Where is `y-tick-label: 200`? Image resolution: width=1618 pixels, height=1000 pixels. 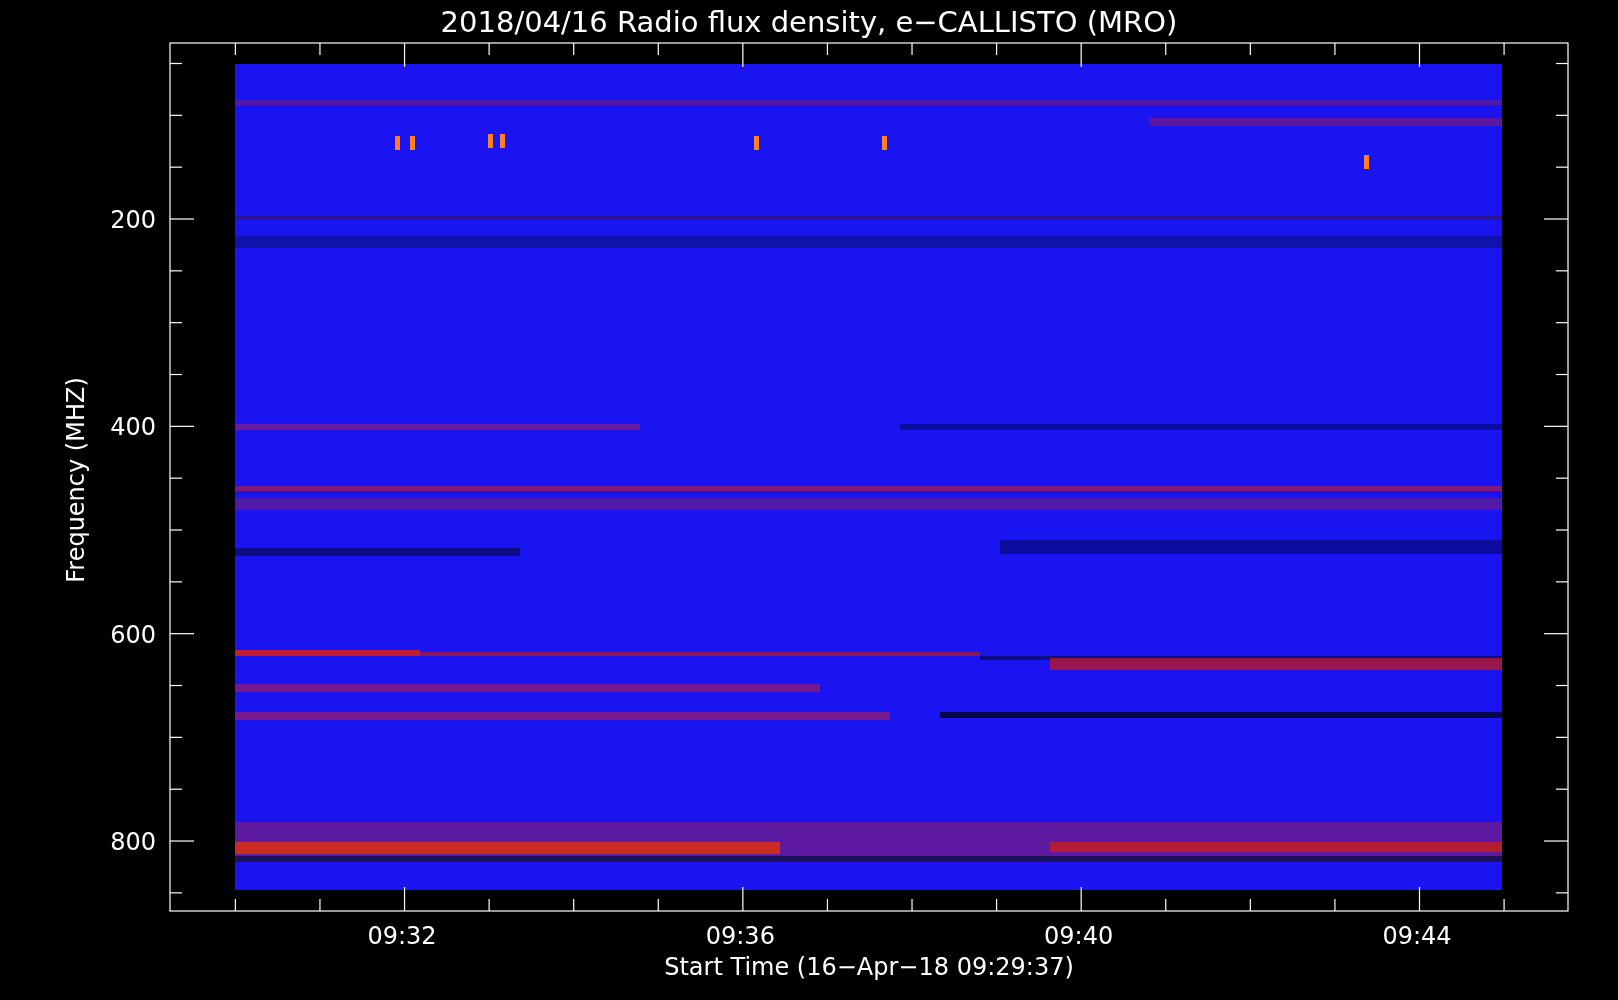
y-tick-label: 200 is located at coordinates (133, 220).